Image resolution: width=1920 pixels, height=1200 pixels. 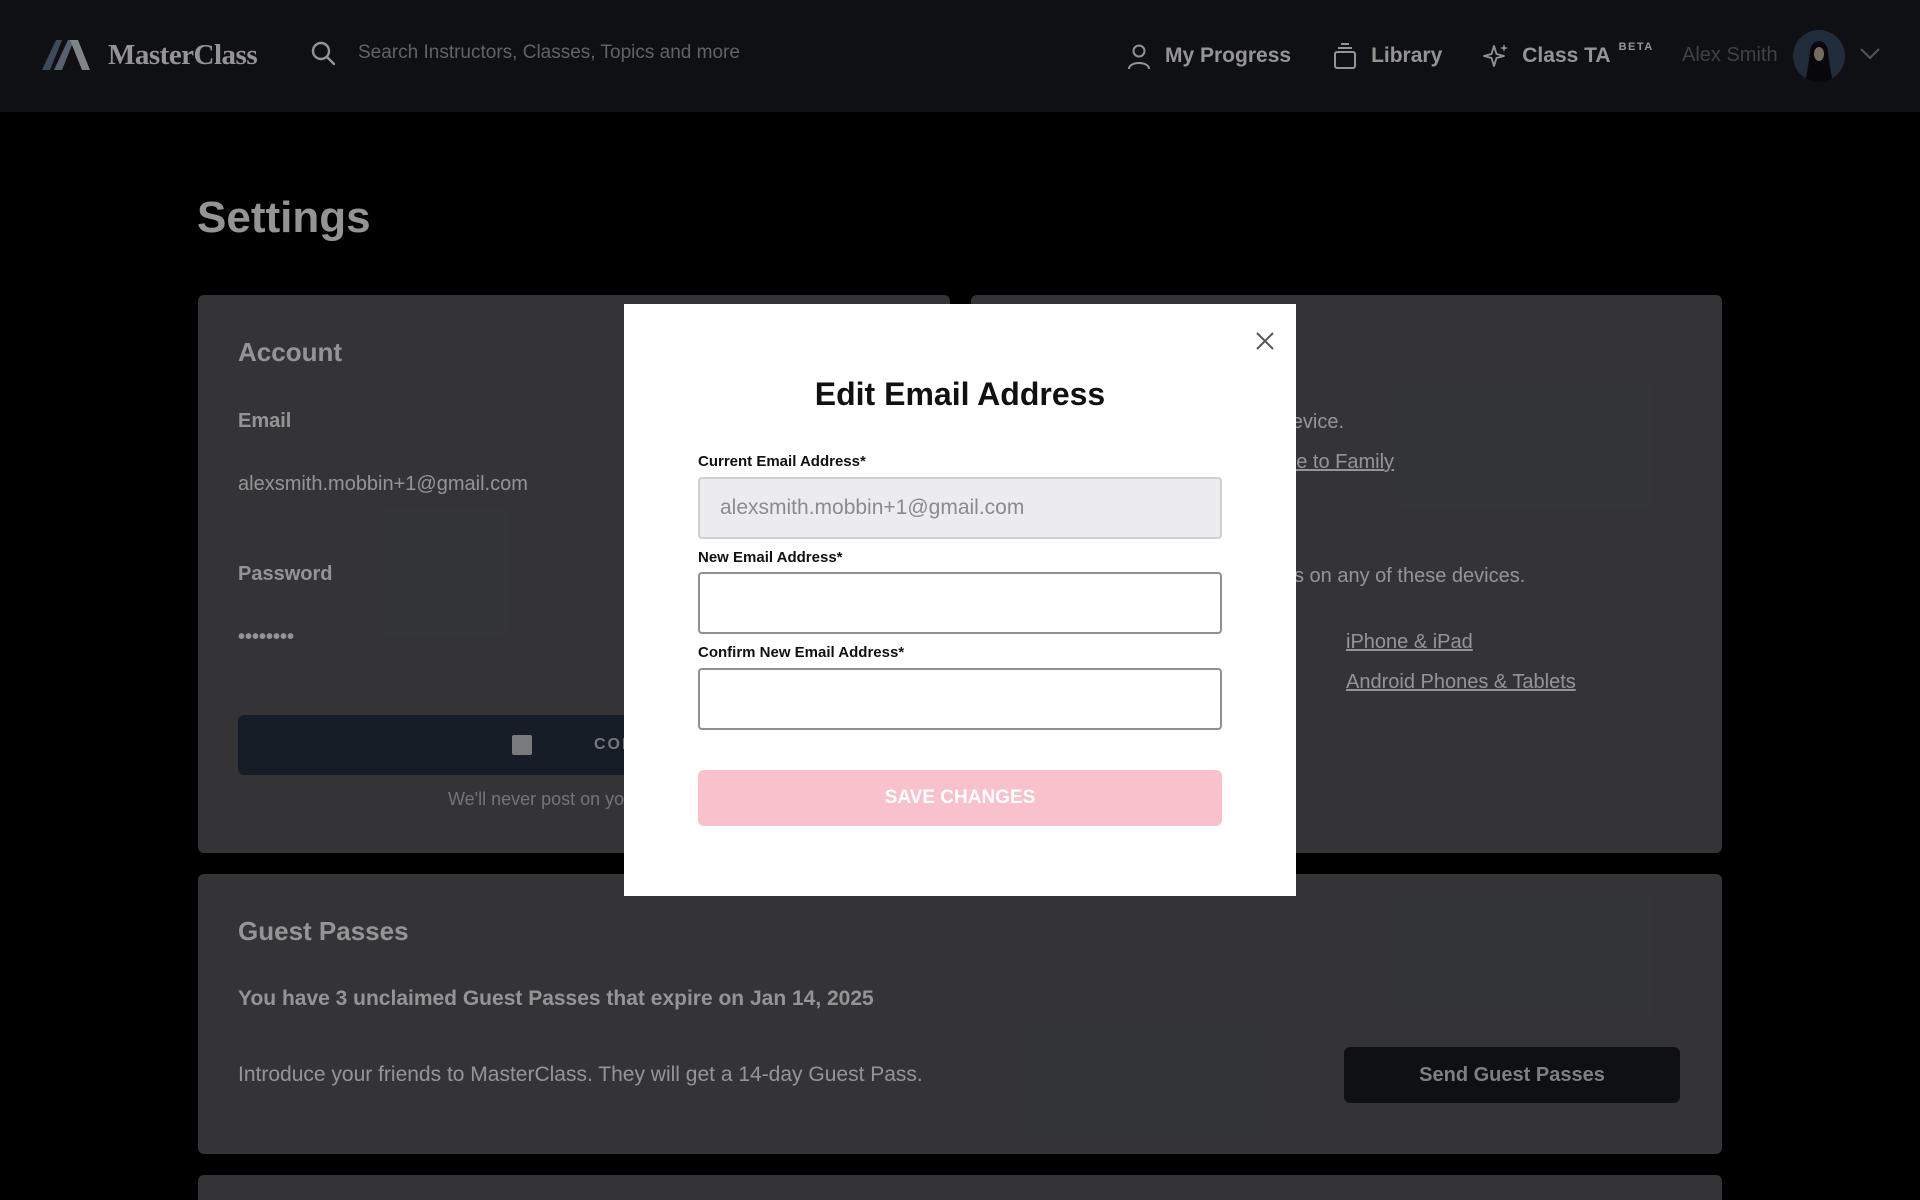 What do you see at coordinates (960, 394) in the screenshot?
I see `modal-title: Edit Email Address` at bounding box center [960, 394].